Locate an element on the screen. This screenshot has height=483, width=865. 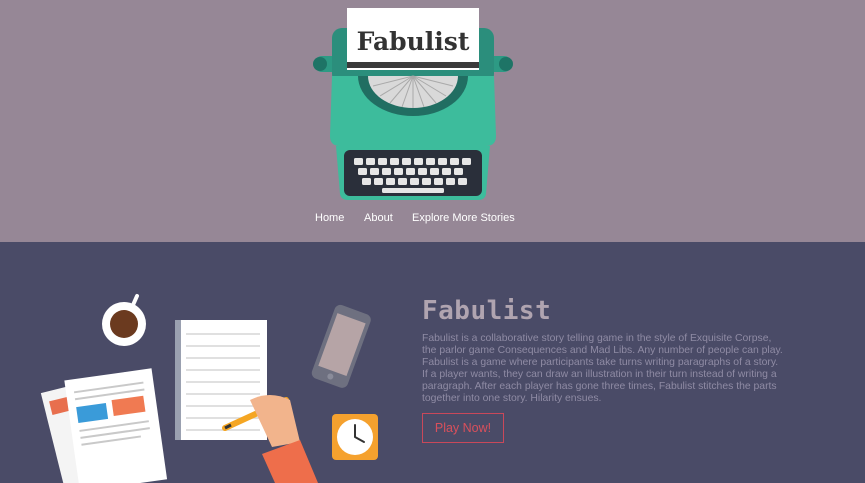
play-now-button: Play Now! is located at coordinates (463, 428).